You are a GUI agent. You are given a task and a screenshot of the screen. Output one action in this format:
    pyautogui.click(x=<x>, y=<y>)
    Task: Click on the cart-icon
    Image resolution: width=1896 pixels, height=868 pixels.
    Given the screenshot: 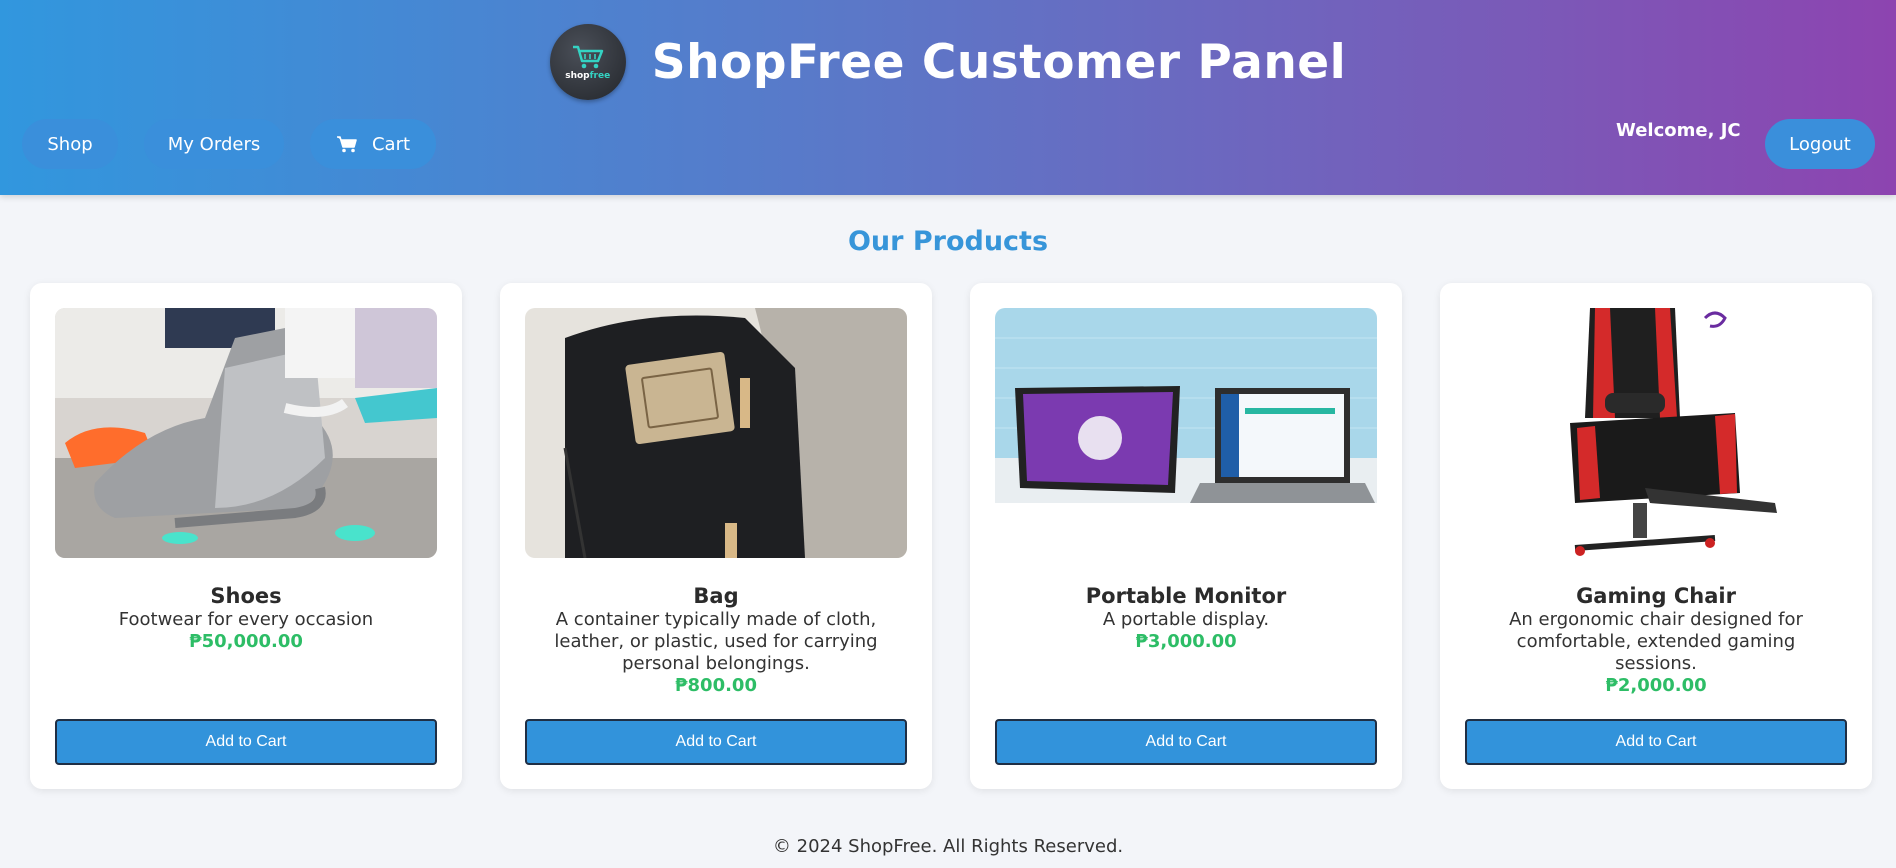 What is the action you would take?
    pyautogui.click(x=347, y=144)
    